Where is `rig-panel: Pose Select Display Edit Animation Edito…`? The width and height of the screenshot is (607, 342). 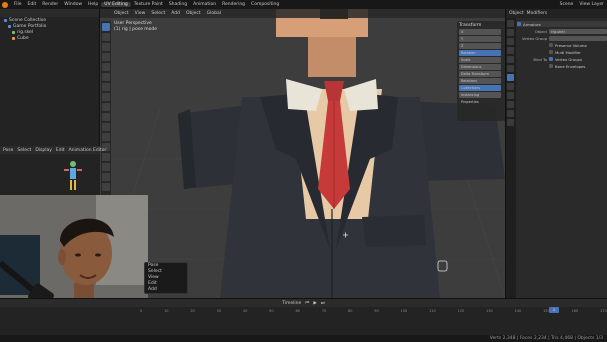
rig-panel: Pose Select Display Edit Animation Edito… is located at coordinates (53, 170).